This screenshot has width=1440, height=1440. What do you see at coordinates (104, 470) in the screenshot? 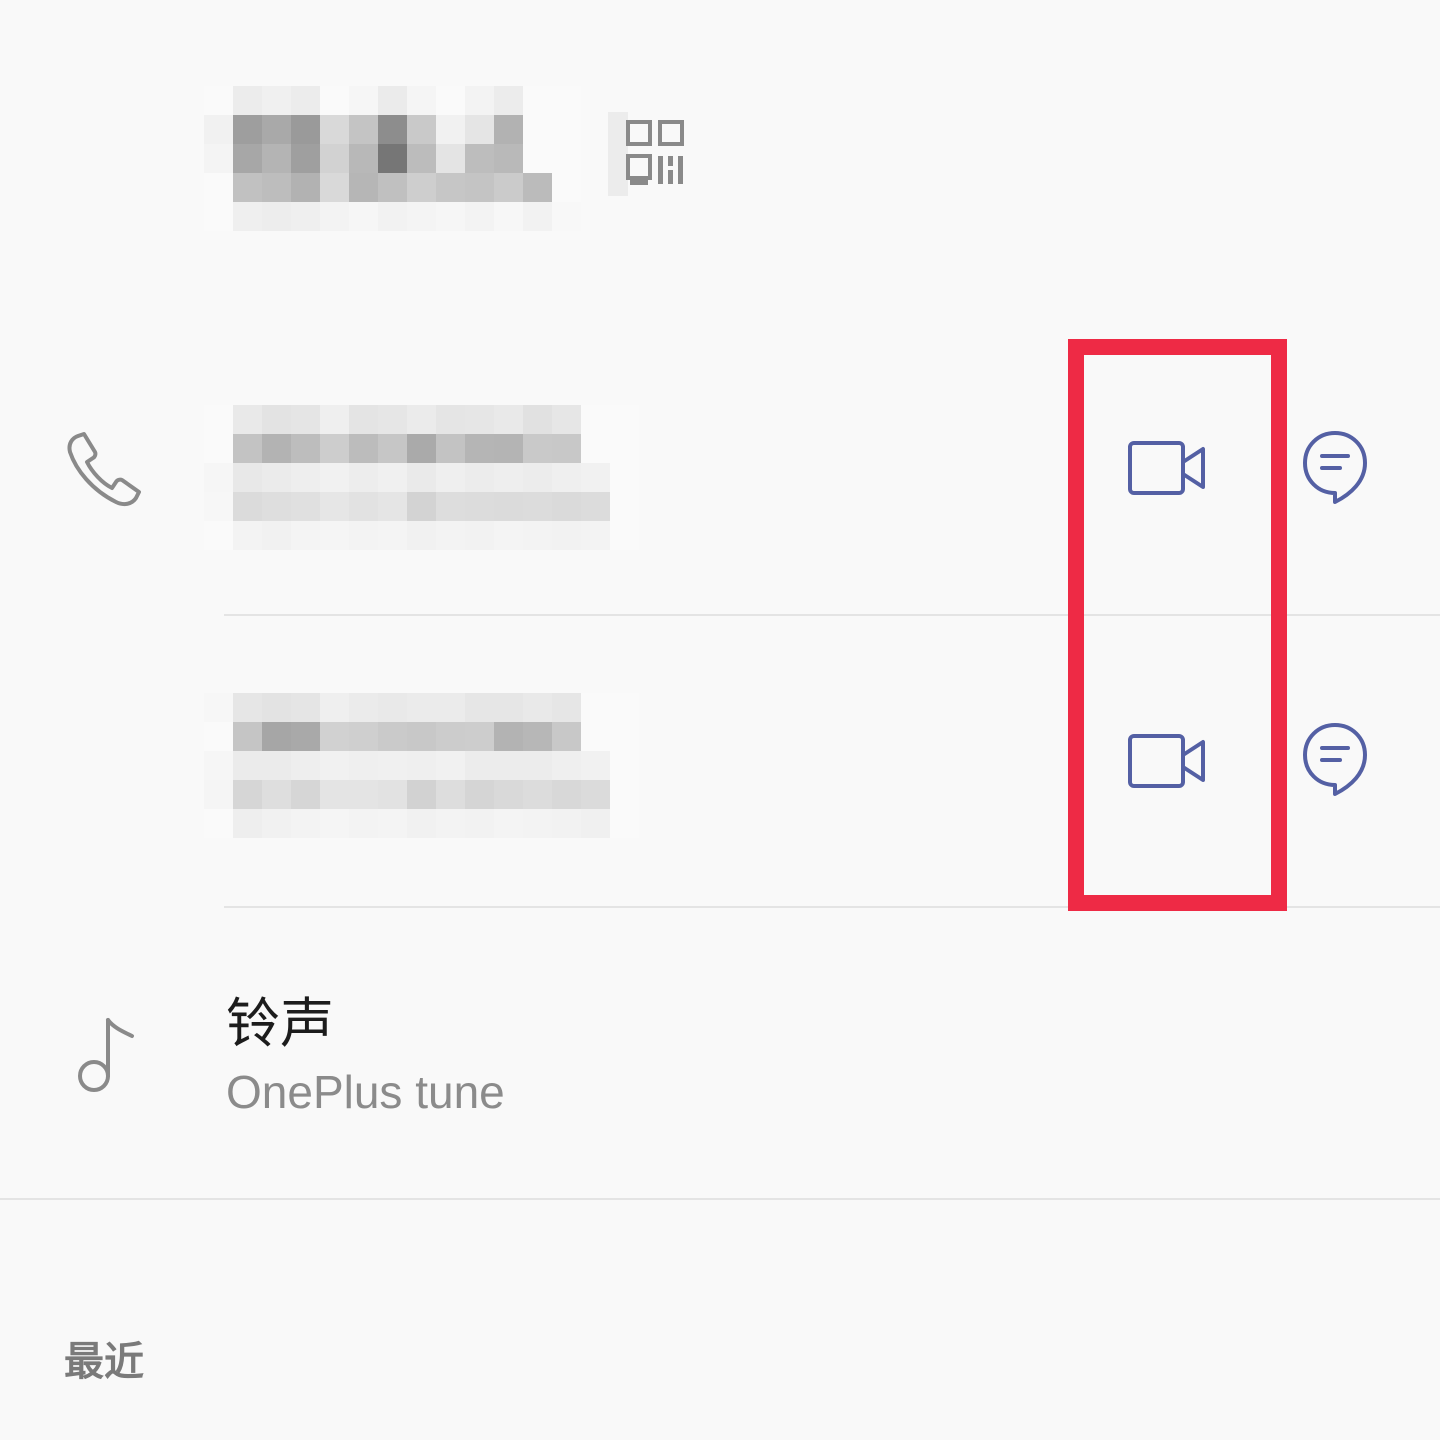
I see `phone-icon` at bounding box center [104, 470].